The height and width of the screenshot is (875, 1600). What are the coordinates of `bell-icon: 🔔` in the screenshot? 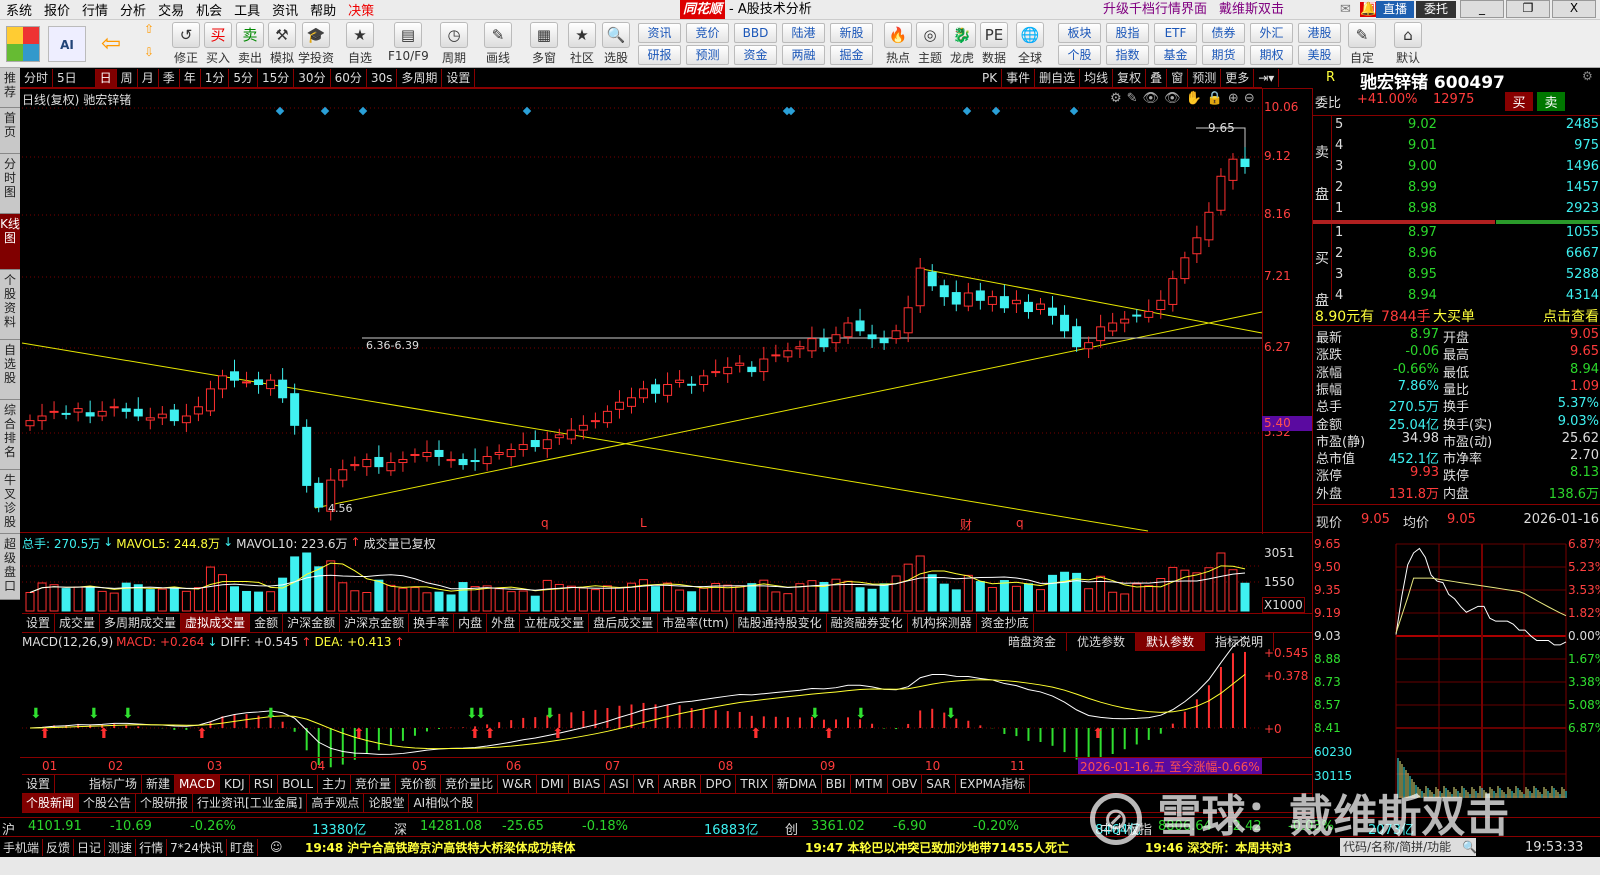 It's located at (1368, 9).